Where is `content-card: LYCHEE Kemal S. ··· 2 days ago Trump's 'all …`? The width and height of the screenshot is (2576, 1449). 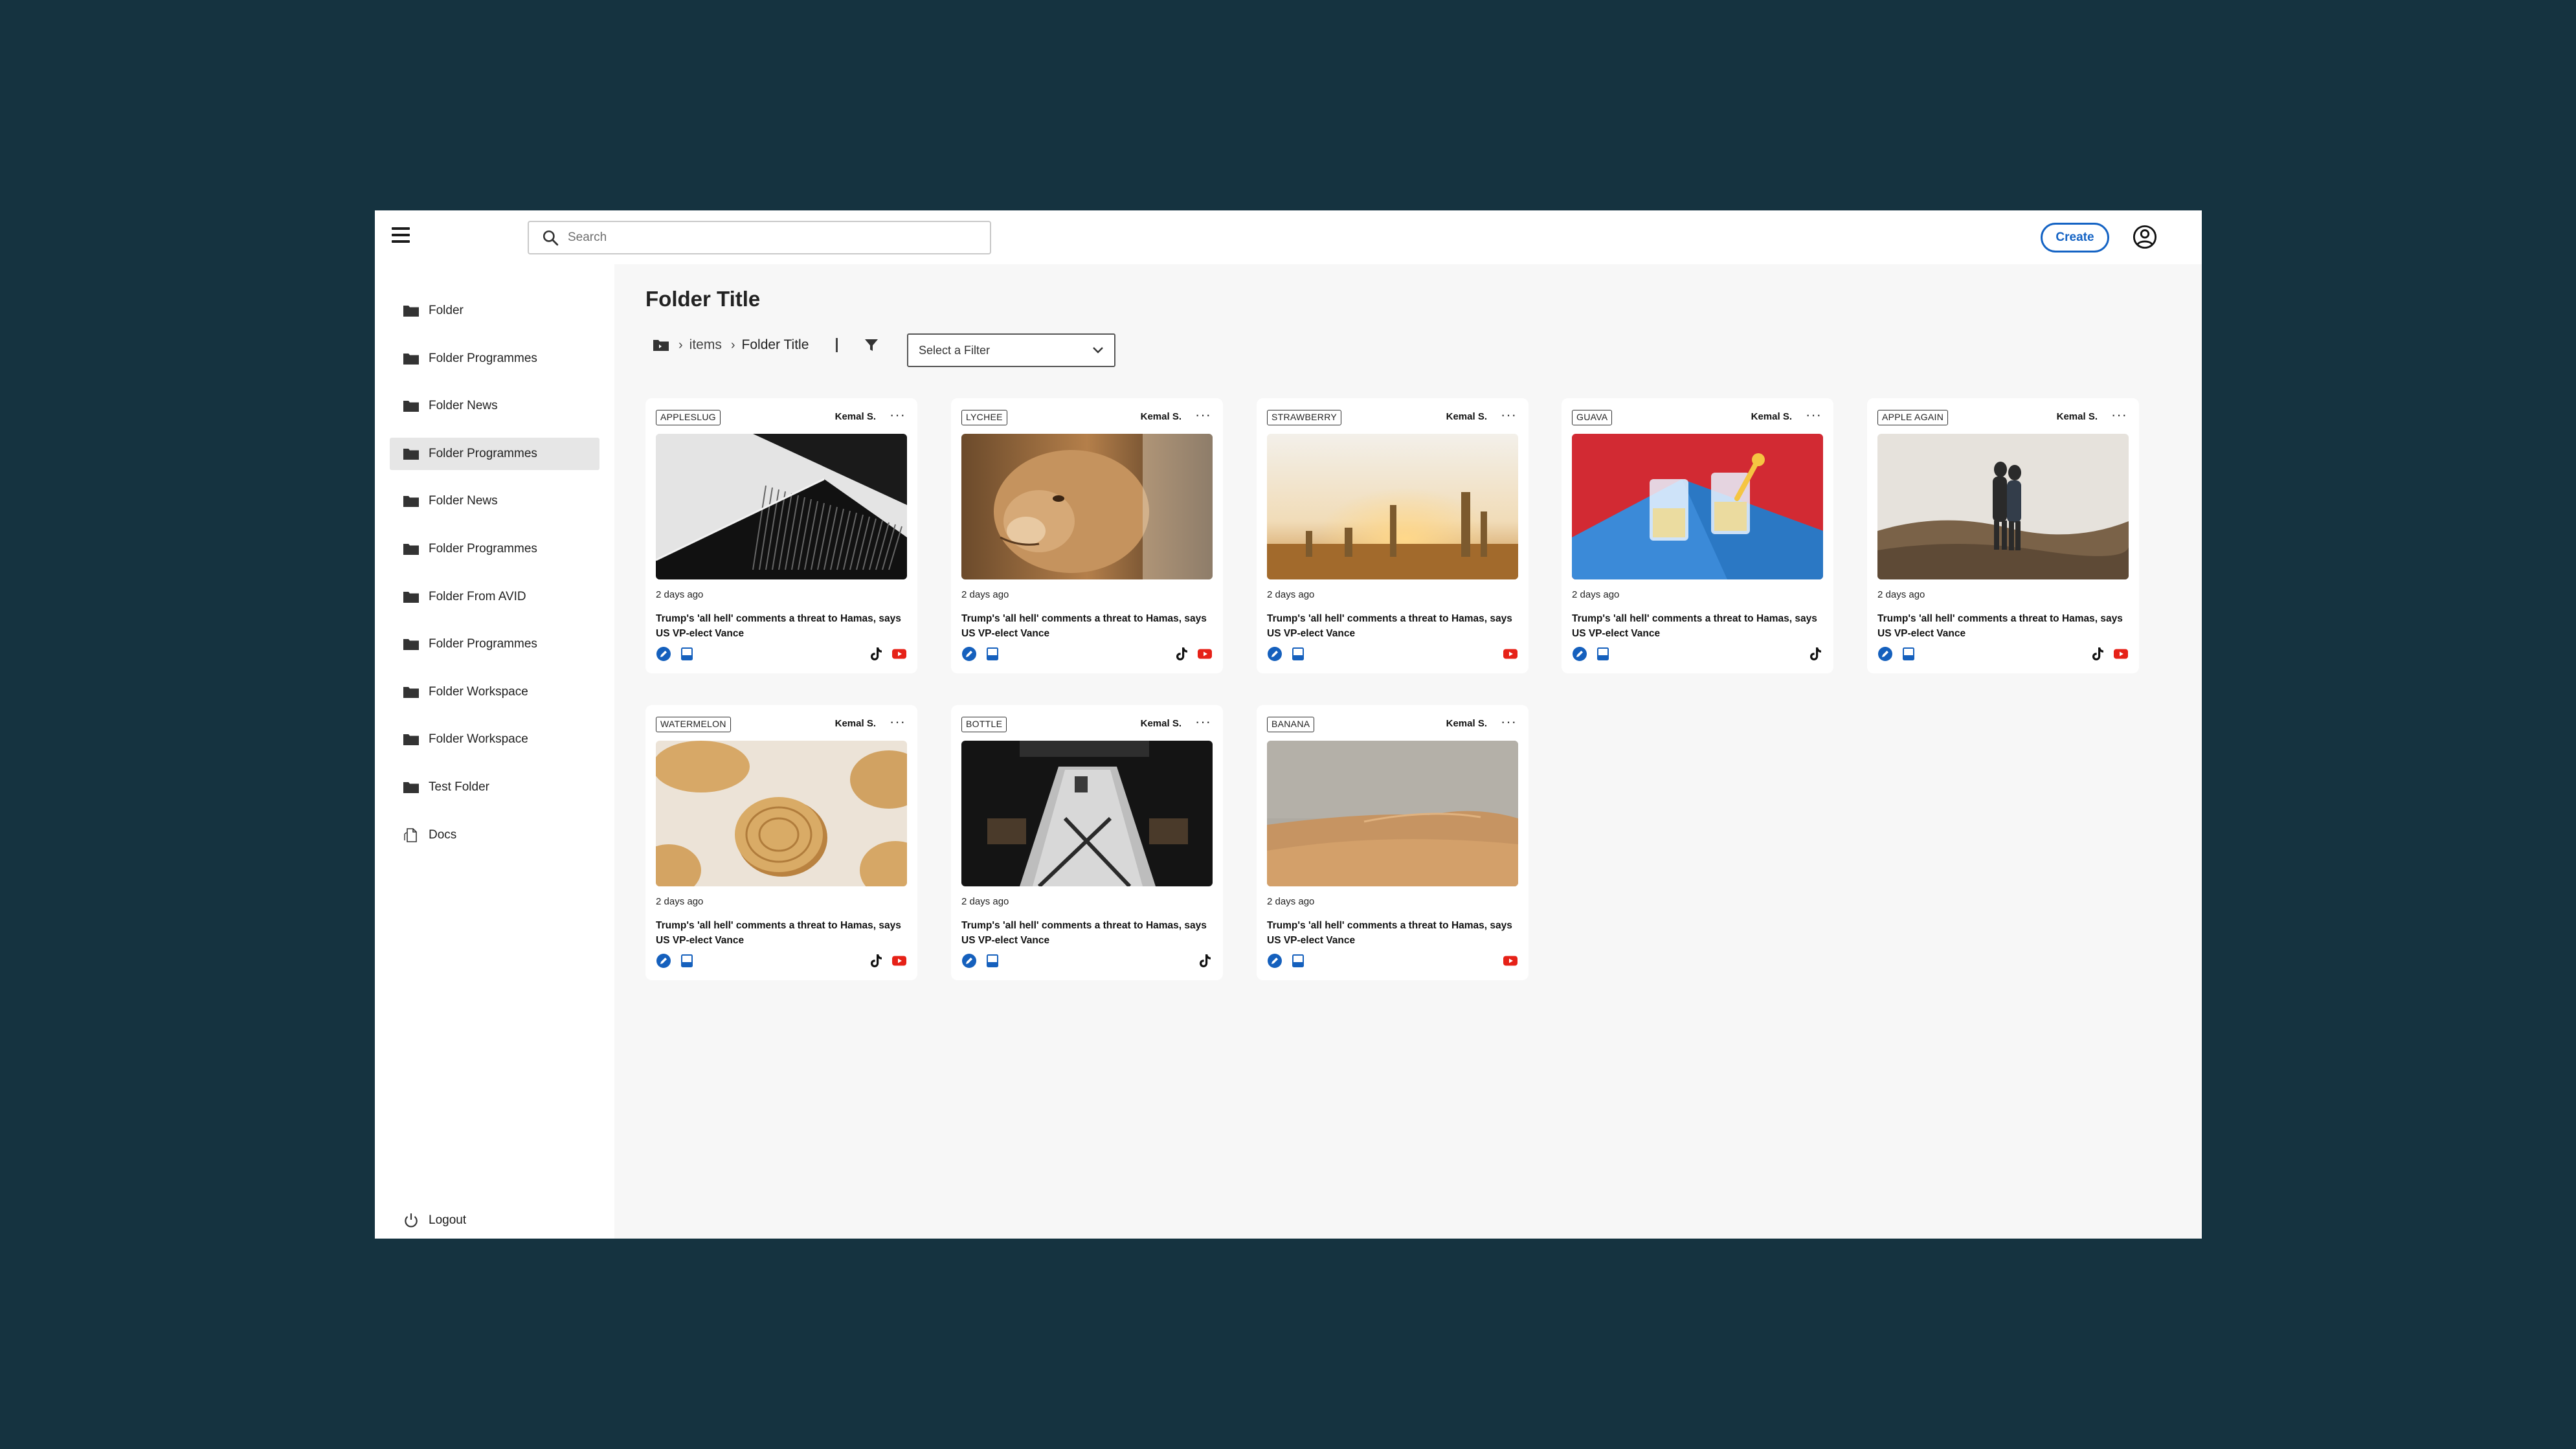 content-card: LYCHEE Kemal S. ··· 2 days ago Trump's 'all … is located at coordinates (1087, 536).